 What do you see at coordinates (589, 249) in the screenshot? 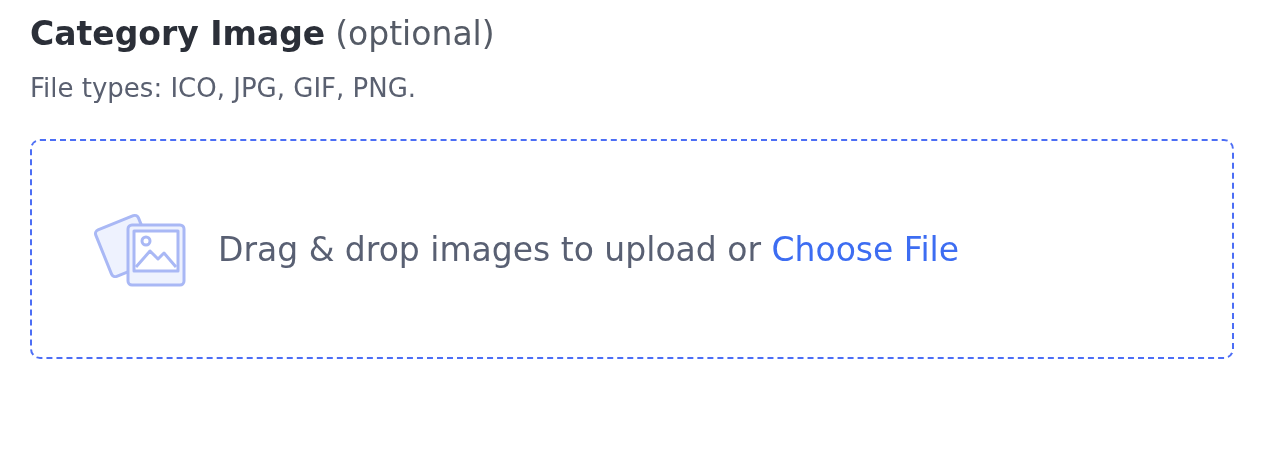
I see `upload-prompt: Drag & drop images to upload or Choose File` at bounding box center [589, 249].